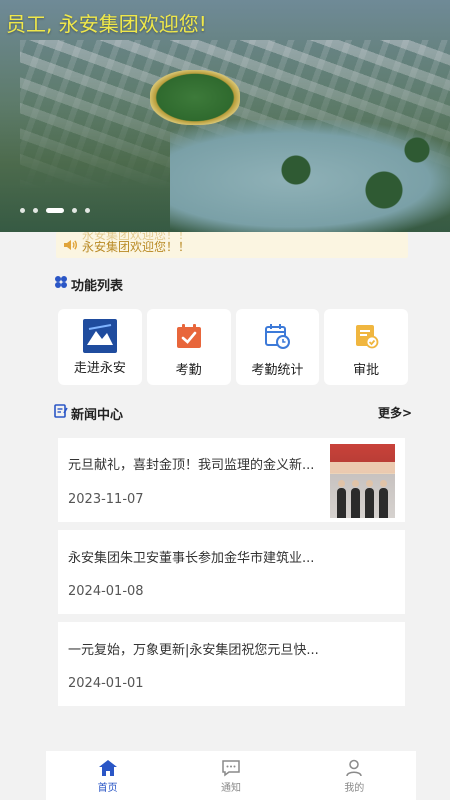 The image size is (450, 800). I want to click on news-item: 一元复始，万象更新|永安集团祝您元旦快... 2024-01-01, so click(231, 664).